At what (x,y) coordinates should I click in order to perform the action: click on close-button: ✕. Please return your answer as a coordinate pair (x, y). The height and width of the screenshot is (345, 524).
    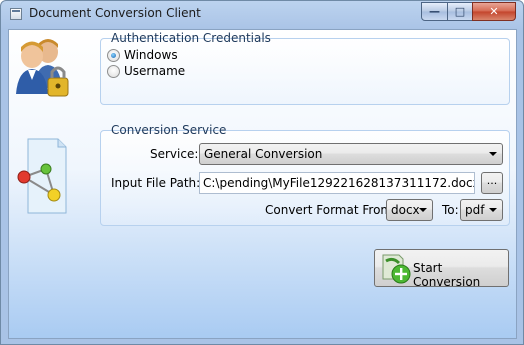
    Looking at the image, I should click on (494, 11).